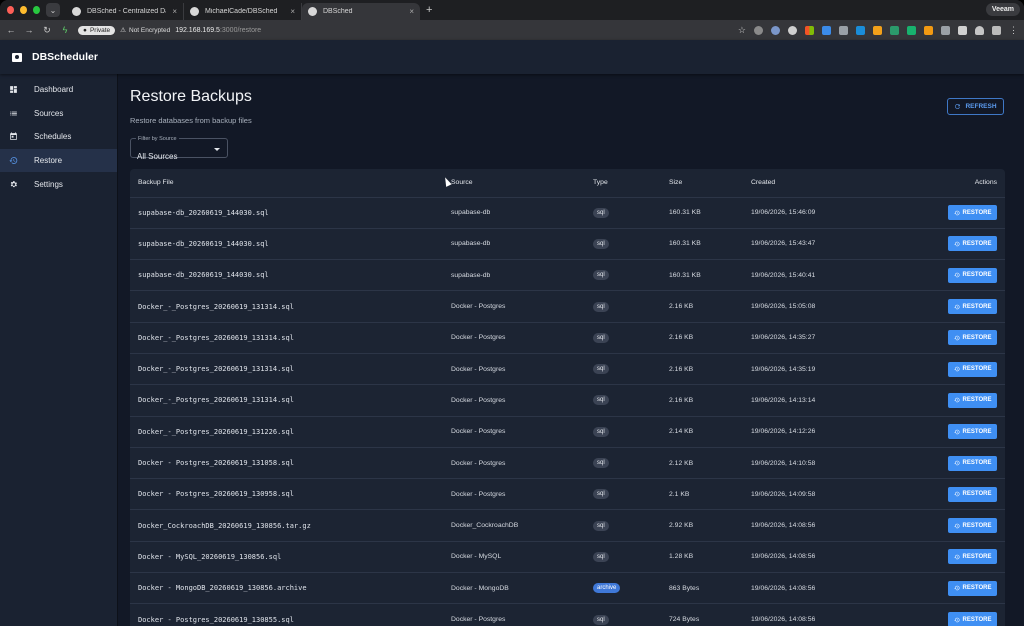 The width and height of the screenshot is (1024, 626). What do you see at coordinates (150, 30) in the screenshot?
I see `security-label: Not Encrypted` at bounding box center [150, 30].